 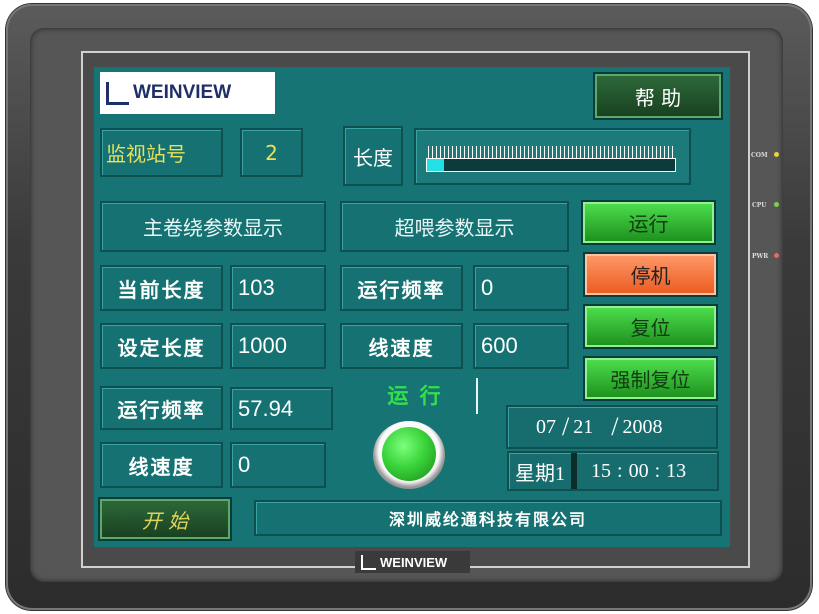 I want to click on main-param-label: 运行频率, so click(x=161, y=408).